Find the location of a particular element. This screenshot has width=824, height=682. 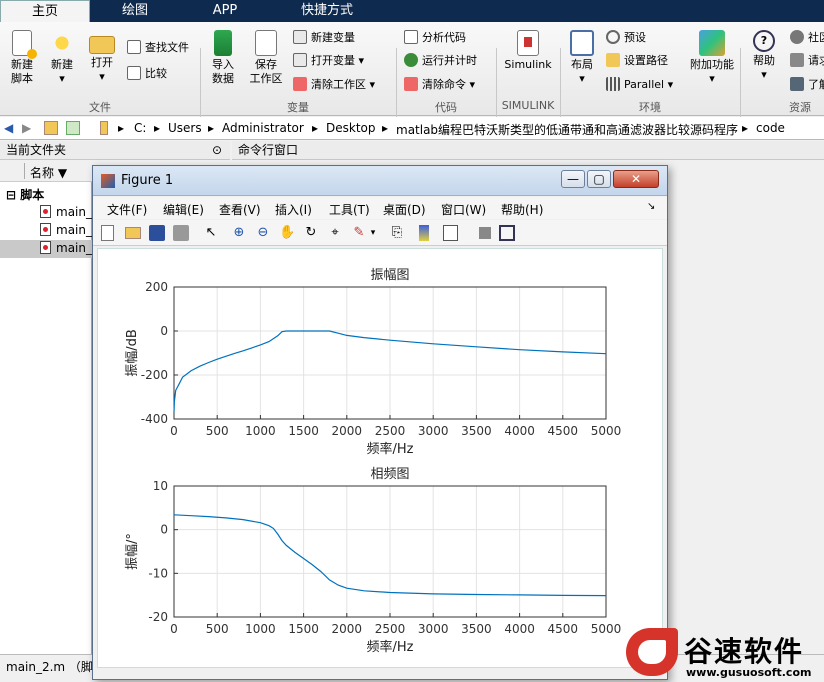

parallel-icon is located at coordinates (613, 84).